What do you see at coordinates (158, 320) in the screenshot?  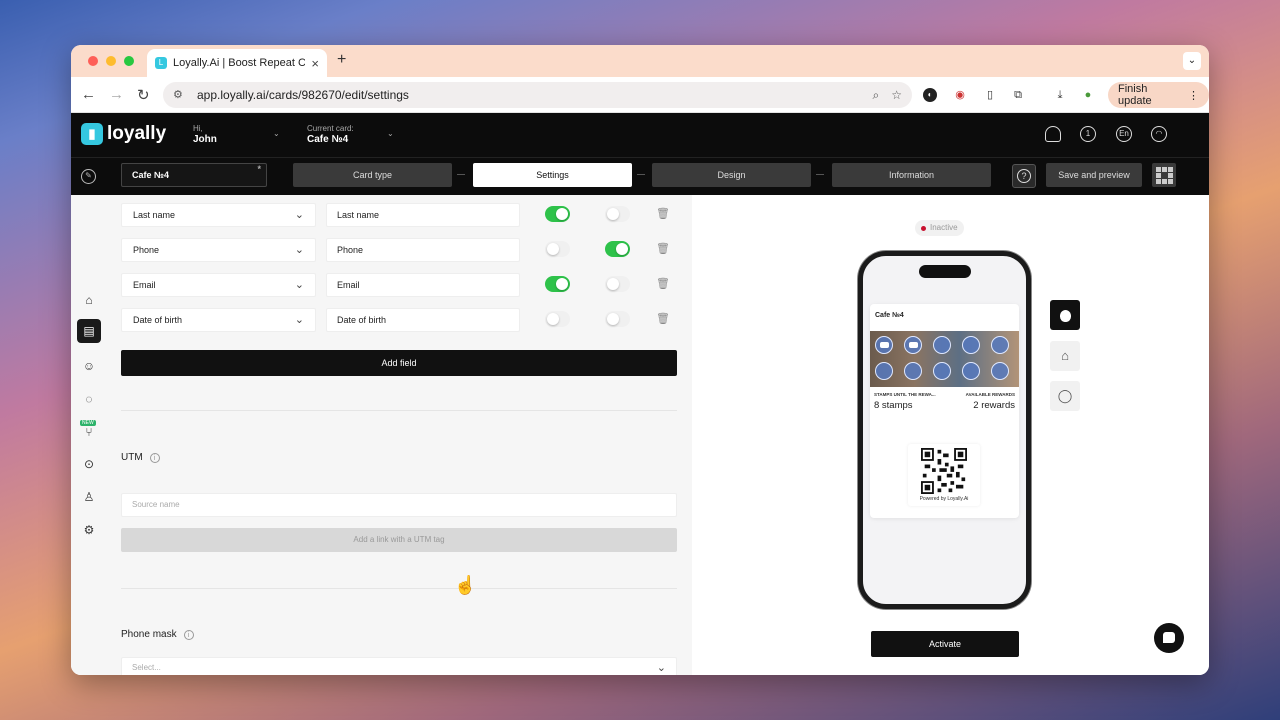 I see `field-type-value: Date of birth` at bounding box center [158, 320].